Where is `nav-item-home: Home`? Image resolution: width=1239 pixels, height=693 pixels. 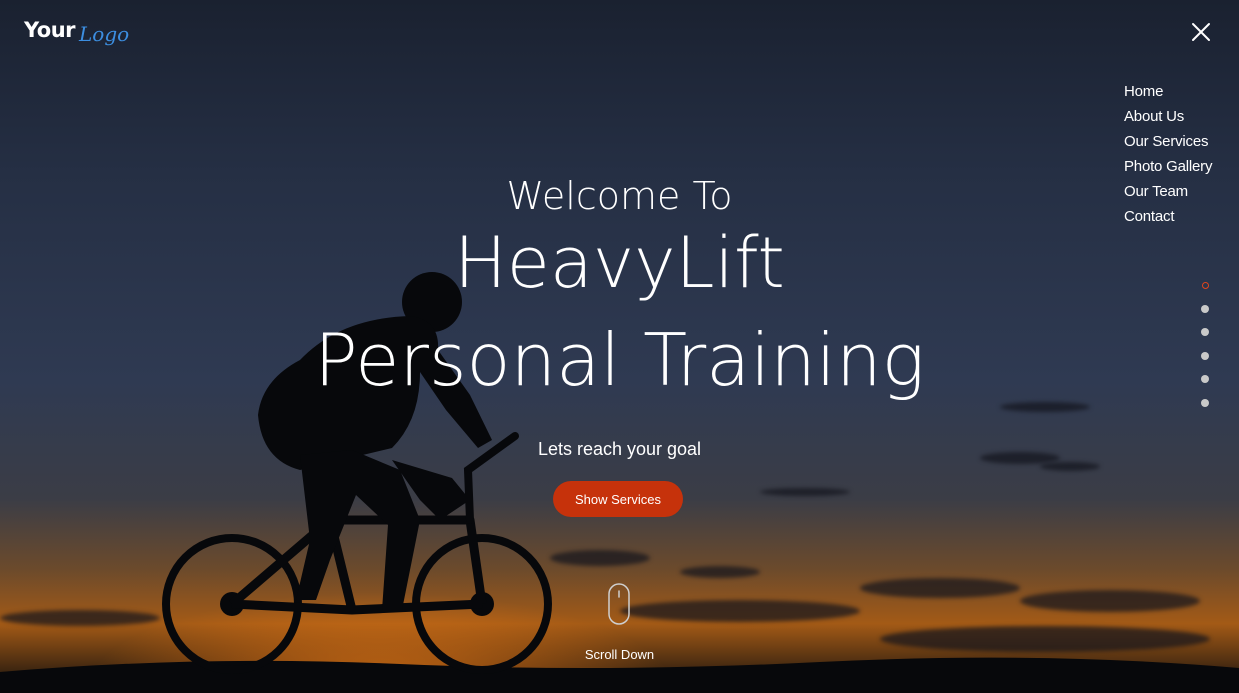
nav-item-home: Home is located at coordinates (1168, 91).